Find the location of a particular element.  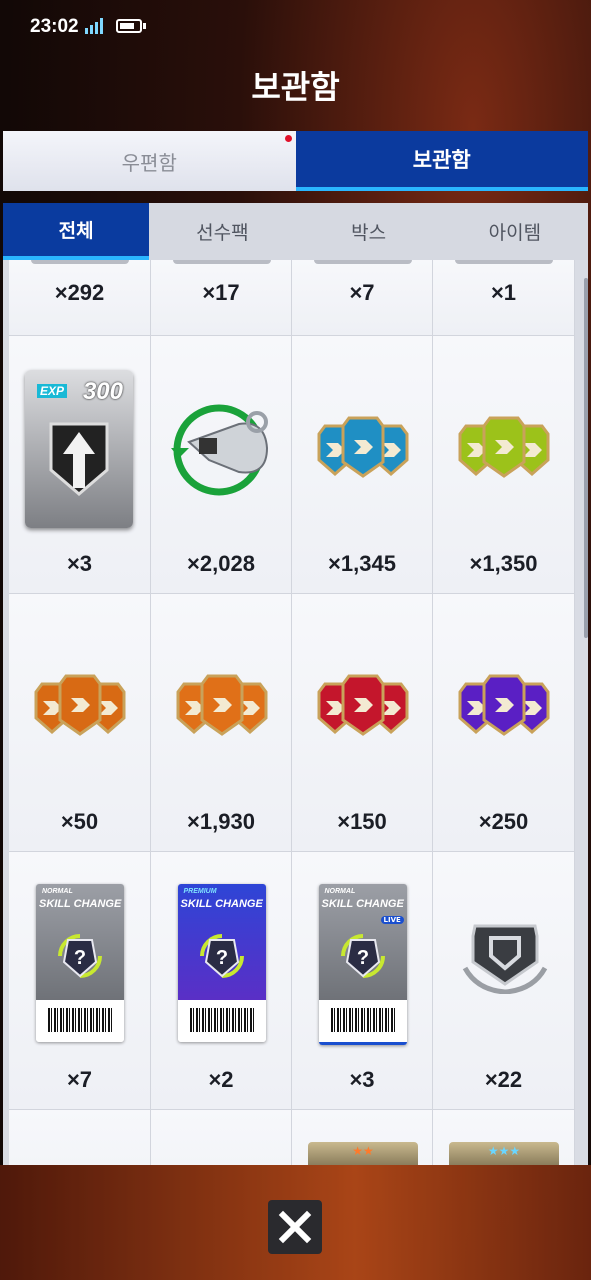

item-slot: ×292 is located at coordinates (80, 298).